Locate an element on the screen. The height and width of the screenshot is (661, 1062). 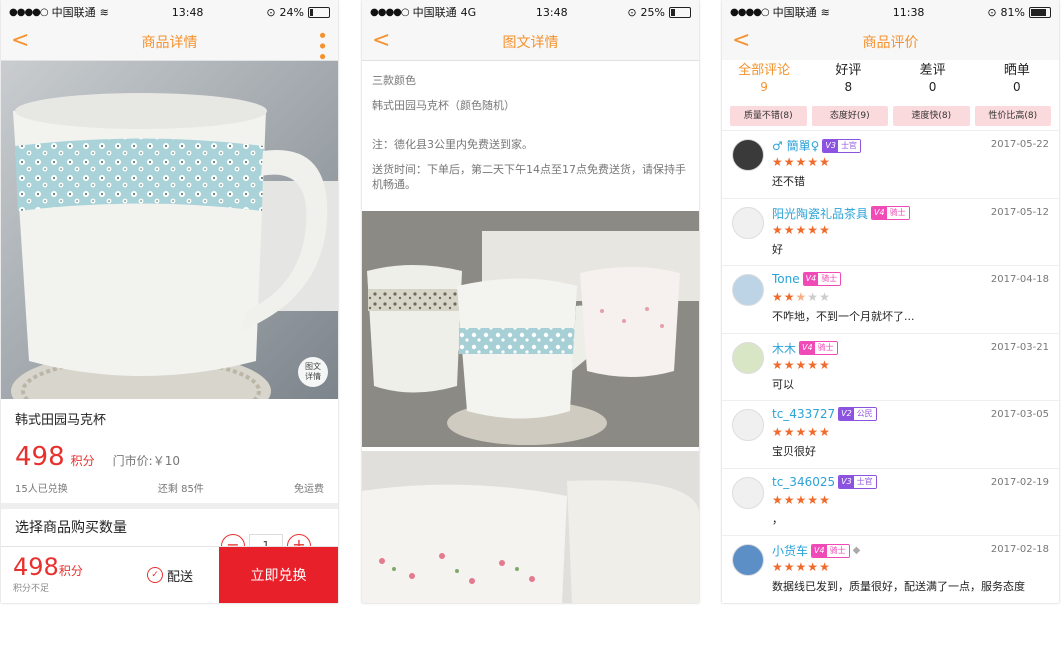
tag-chip: 态度好(9) is located at coordinates (849, 116).